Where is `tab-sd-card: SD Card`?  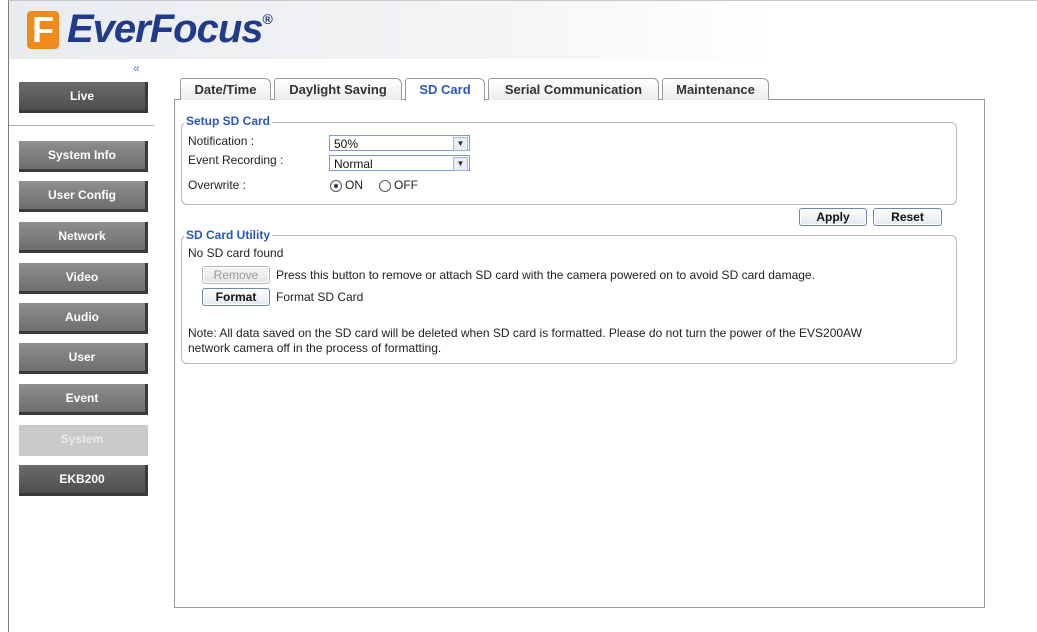
tab-sd-card: SD Card is located at coordinates (445, 89).